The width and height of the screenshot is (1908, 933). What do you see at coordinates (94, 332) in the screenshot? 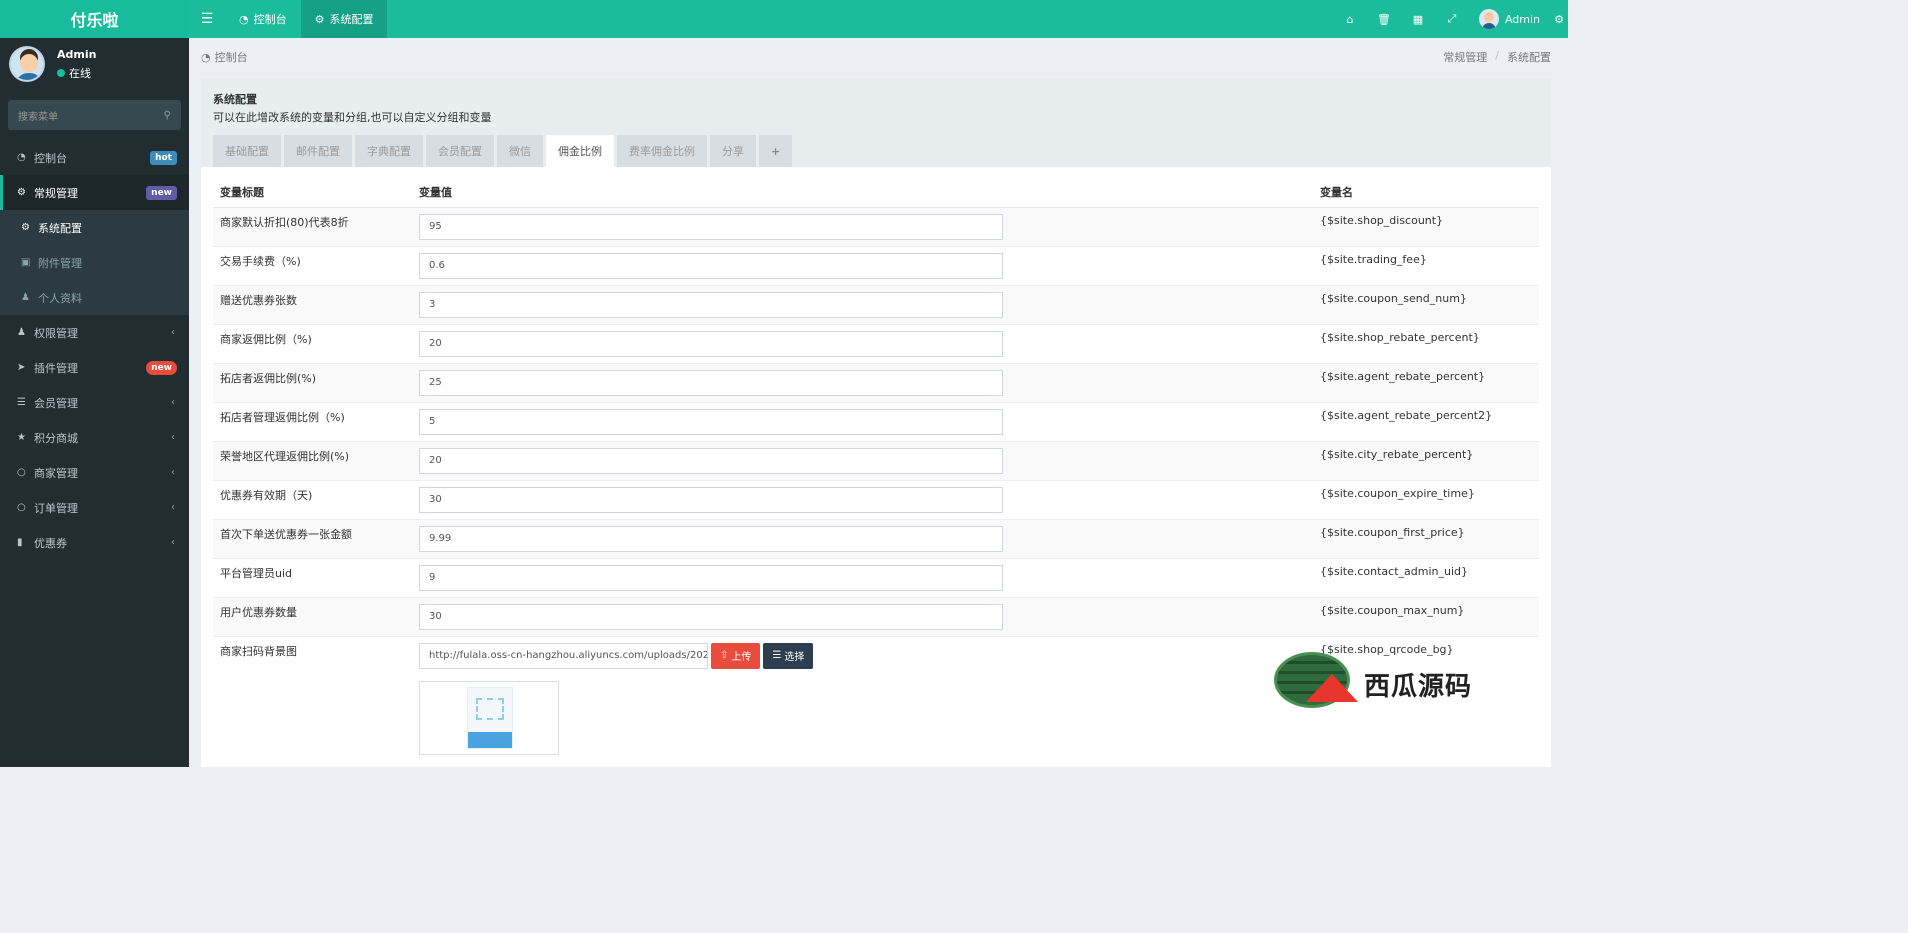
I see `sidebar-item-permissions: ♟ 权限管理 ‹` at bounding box center [94, 332].